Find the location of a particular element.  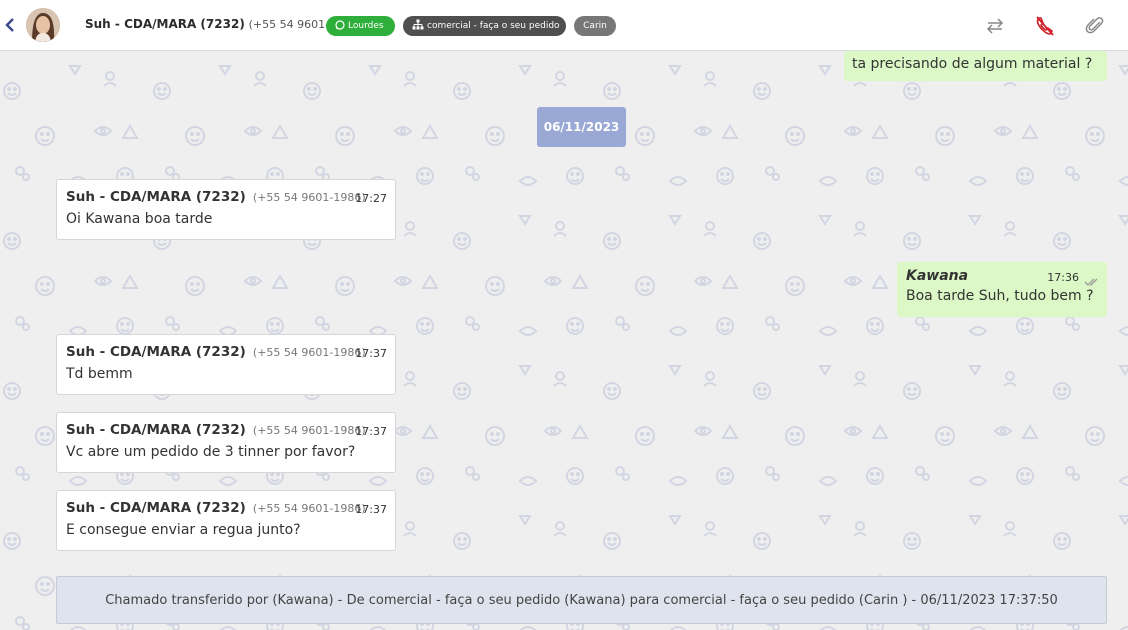

tag-lourdes: Lourdes is located at coordinates (360, 26).